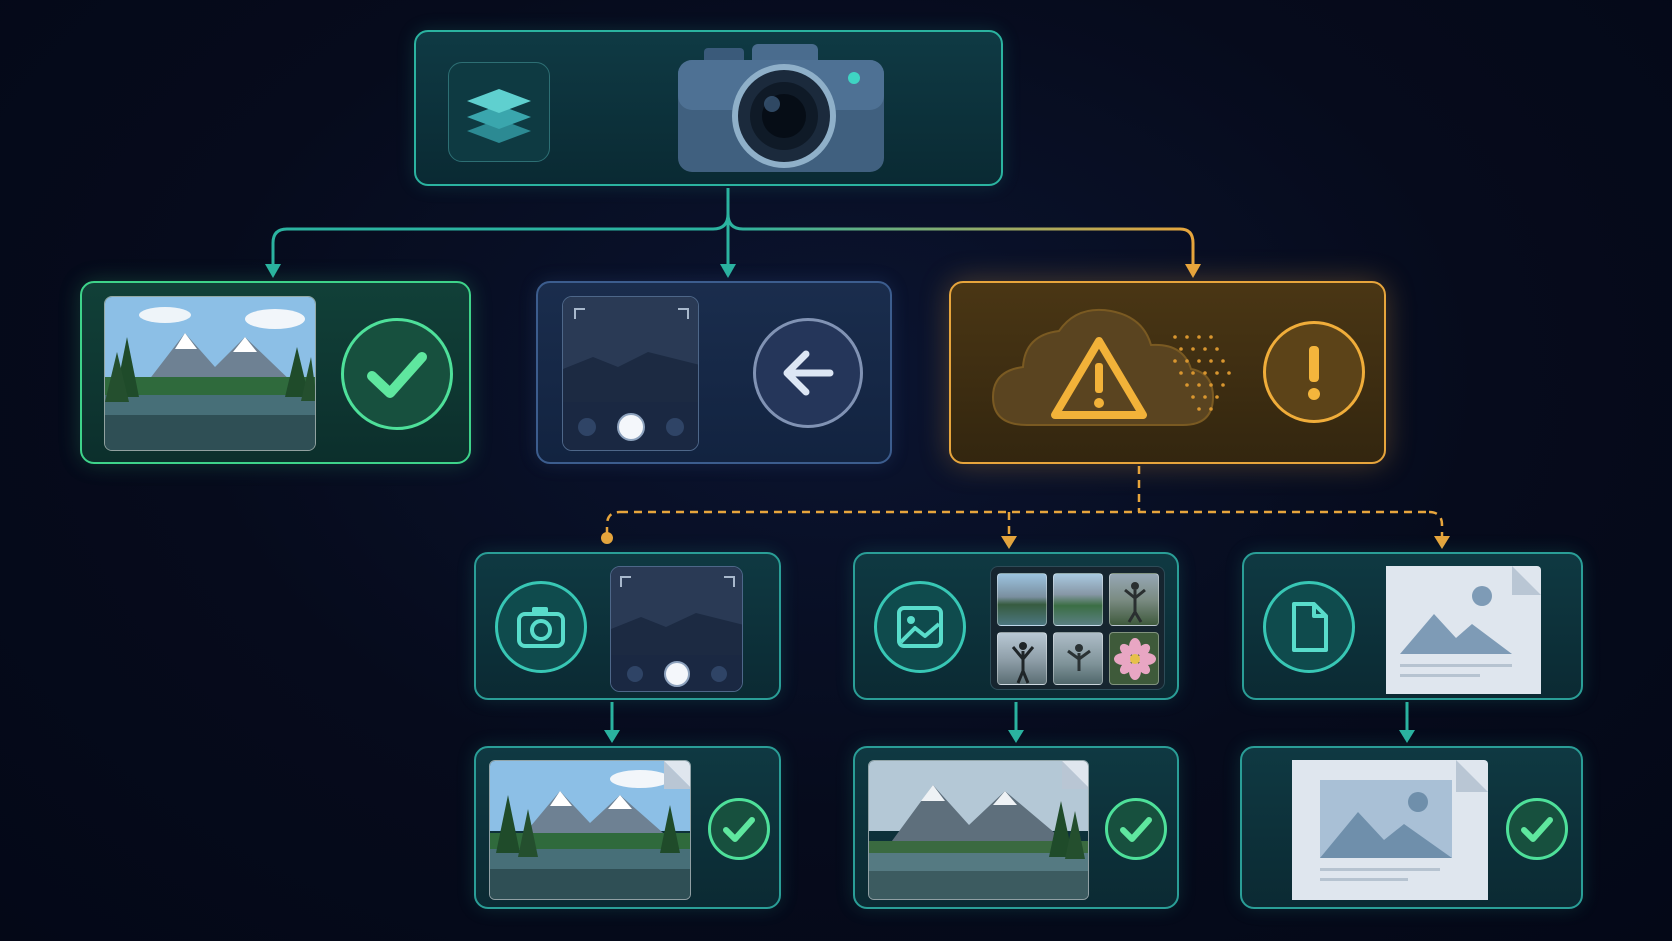  I want to click on root-node, so click(708, 108).